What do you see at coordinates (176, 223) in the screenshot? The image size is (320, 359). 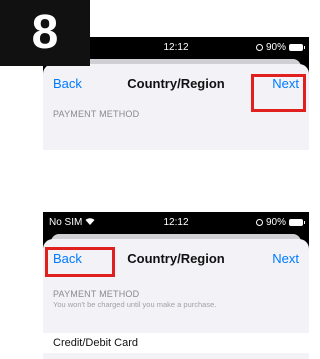 I see `status-bar: No SIM 12:12 90%` at bounding box center [176, 223].